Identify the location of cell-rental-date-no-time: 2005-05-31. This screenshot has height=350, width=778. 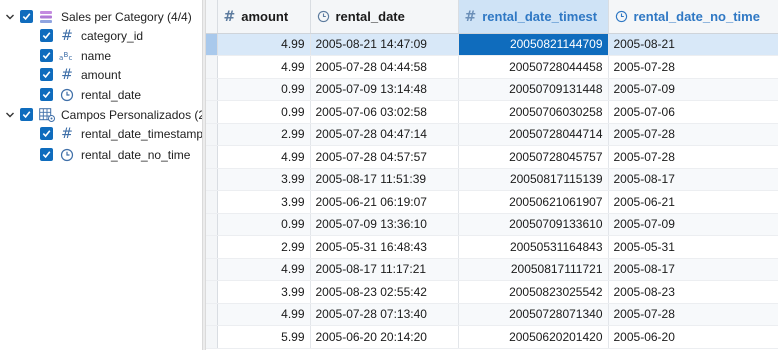
(693, 247).